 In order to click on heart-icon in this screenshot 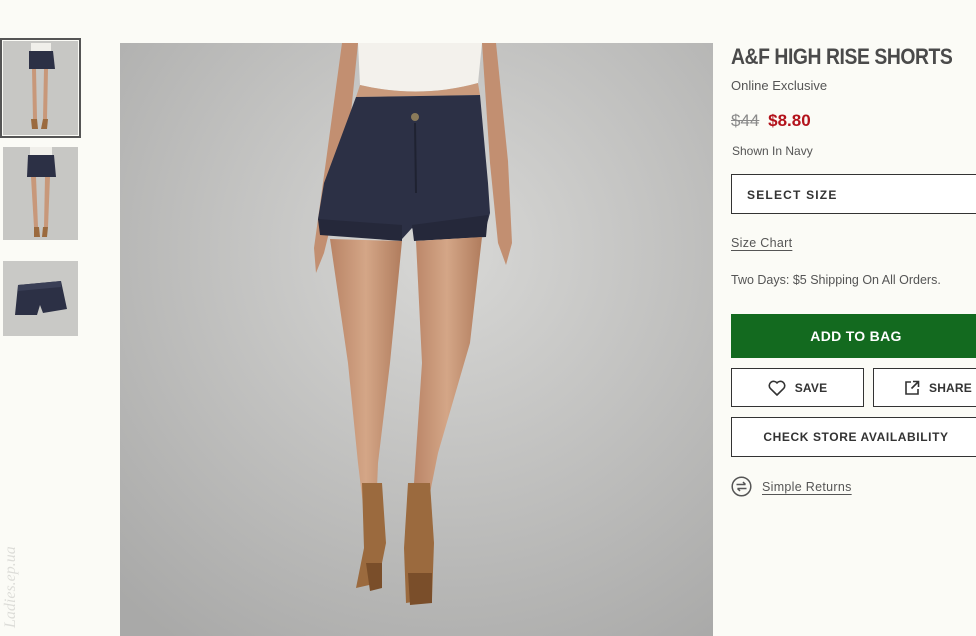, I will do `click(777, 388)`.